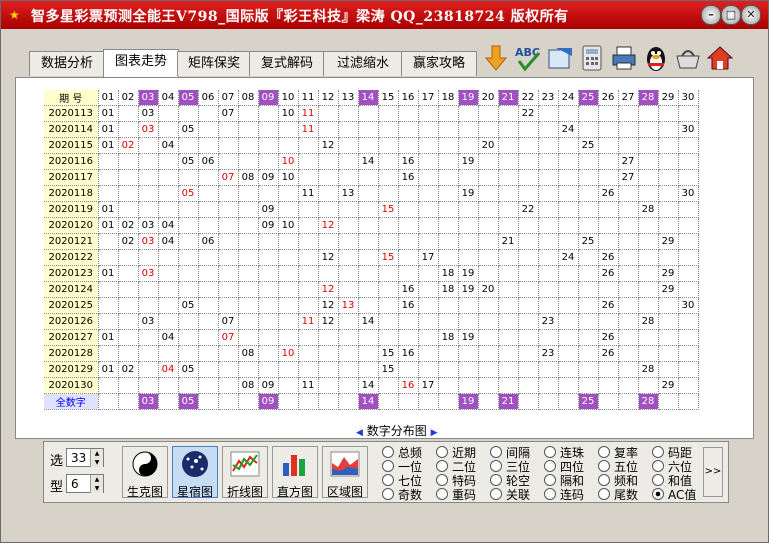 The height and width of the screenshot is (543, 769). Describe the element at coordinates (624, 58) in the screenshot. I see `printer-icon` at that location.